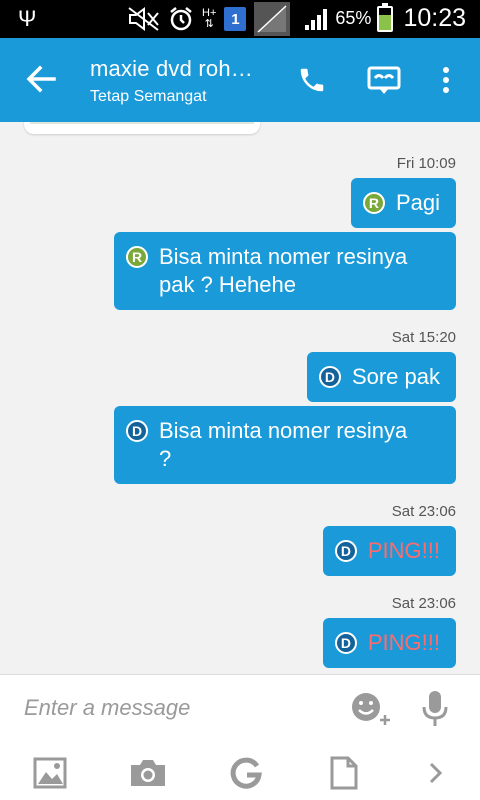 The width and height of the screenshot is (480, 800). I want to click on message-input: Enter a message, so click(174, 710).